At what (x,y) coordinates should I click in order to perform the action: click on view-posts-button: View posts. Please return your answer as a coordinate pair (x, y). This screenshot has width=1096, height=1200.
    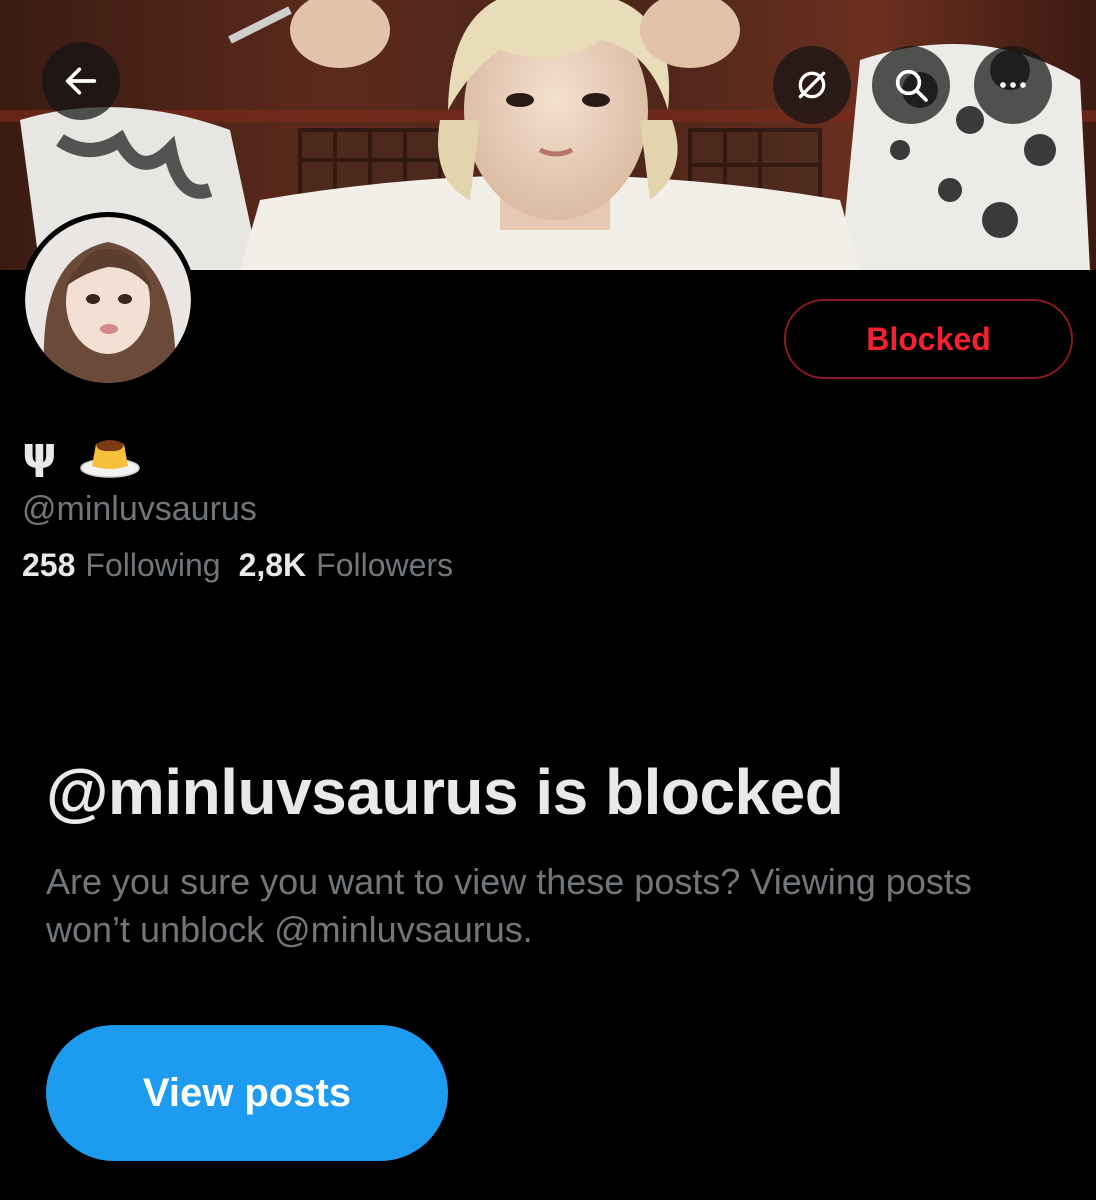
    Looking at the image, I should click on (247, 1093).